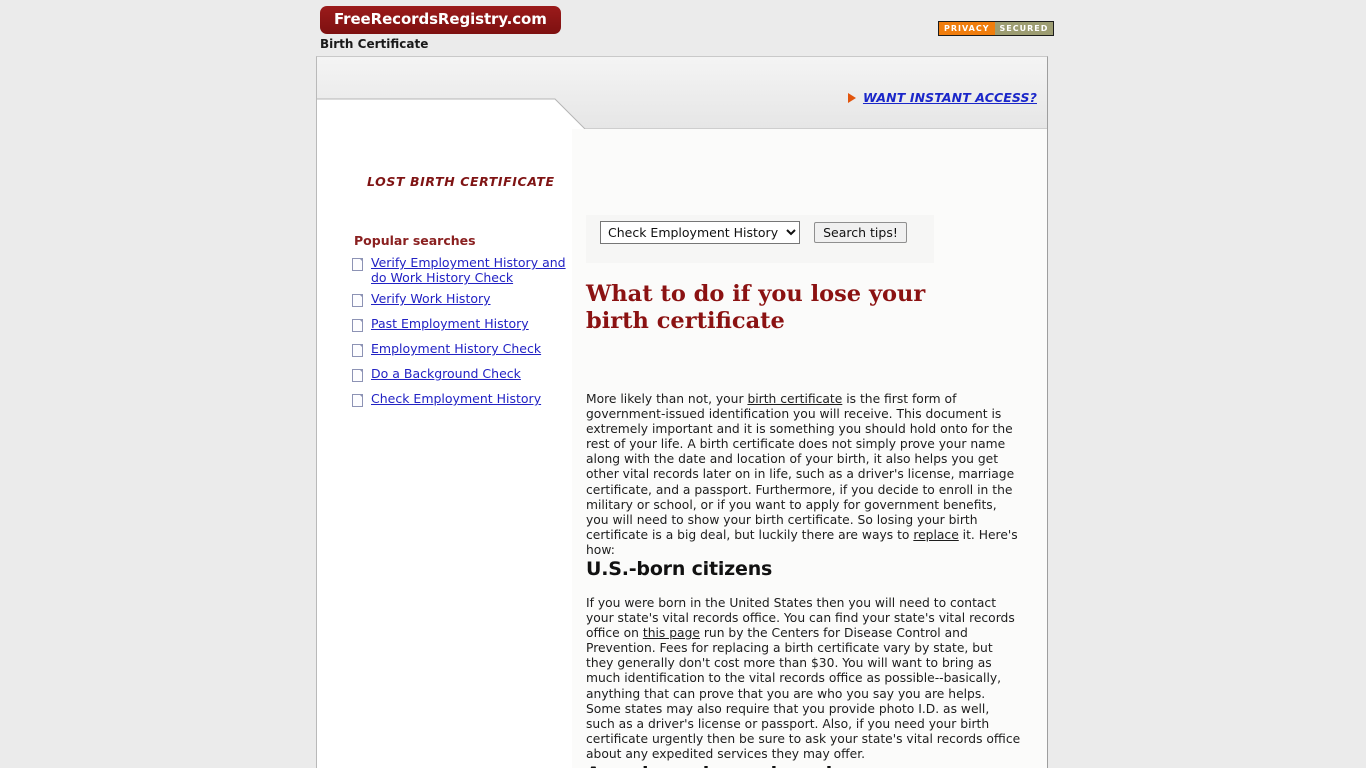  Describe the element at coordinates (446, 373) in the screenshot. I see `sidebar-link-do-a-background-check: Do a Background Check` at that location.